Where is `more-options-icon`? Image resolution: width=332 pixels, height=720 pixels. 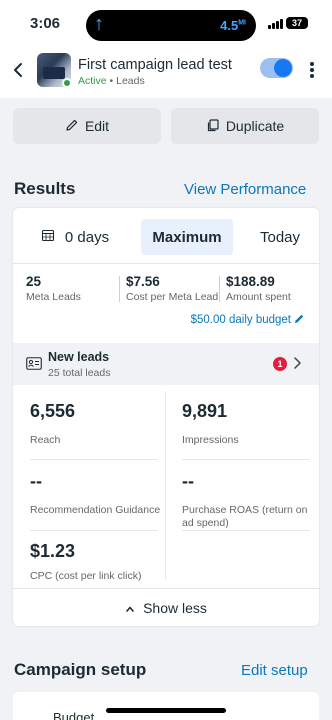 more-options-icon is located at coordinates (312, 70).